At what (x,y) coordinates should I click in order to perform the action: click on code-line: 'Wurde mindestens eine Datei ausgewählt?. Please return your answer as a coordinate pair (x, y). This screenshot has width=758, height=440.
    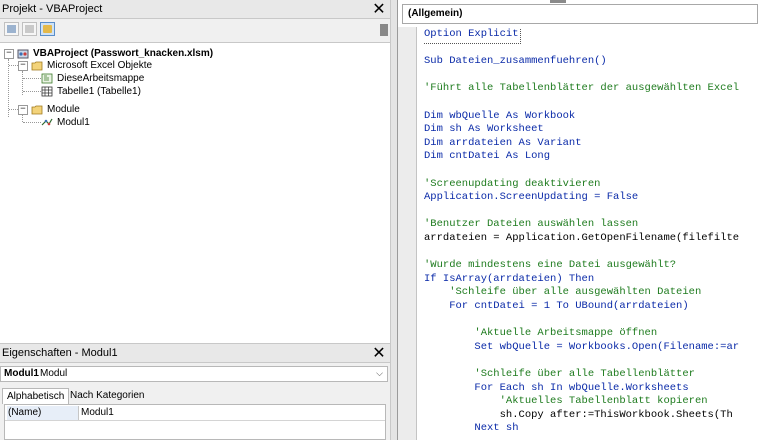
    Looking at the image, I should click on (550, 266).